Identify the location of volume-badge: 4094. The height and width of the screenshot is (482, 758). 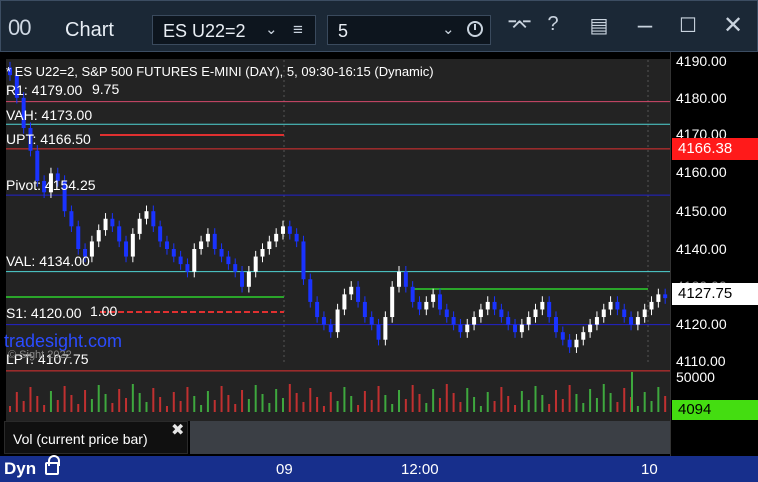
(715, 410).